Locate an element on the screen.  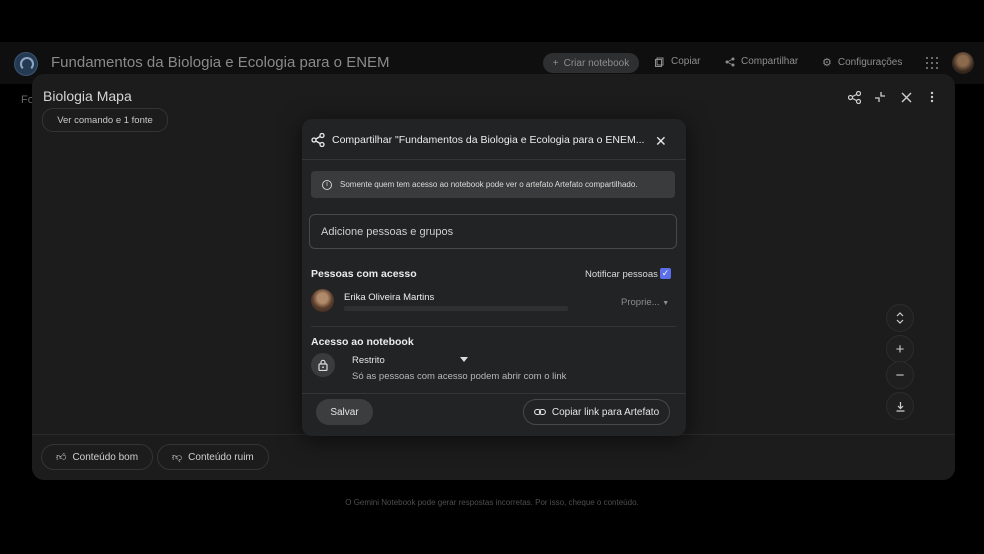
share-top-button: Compartilhar is located at coordinates (761, 61).